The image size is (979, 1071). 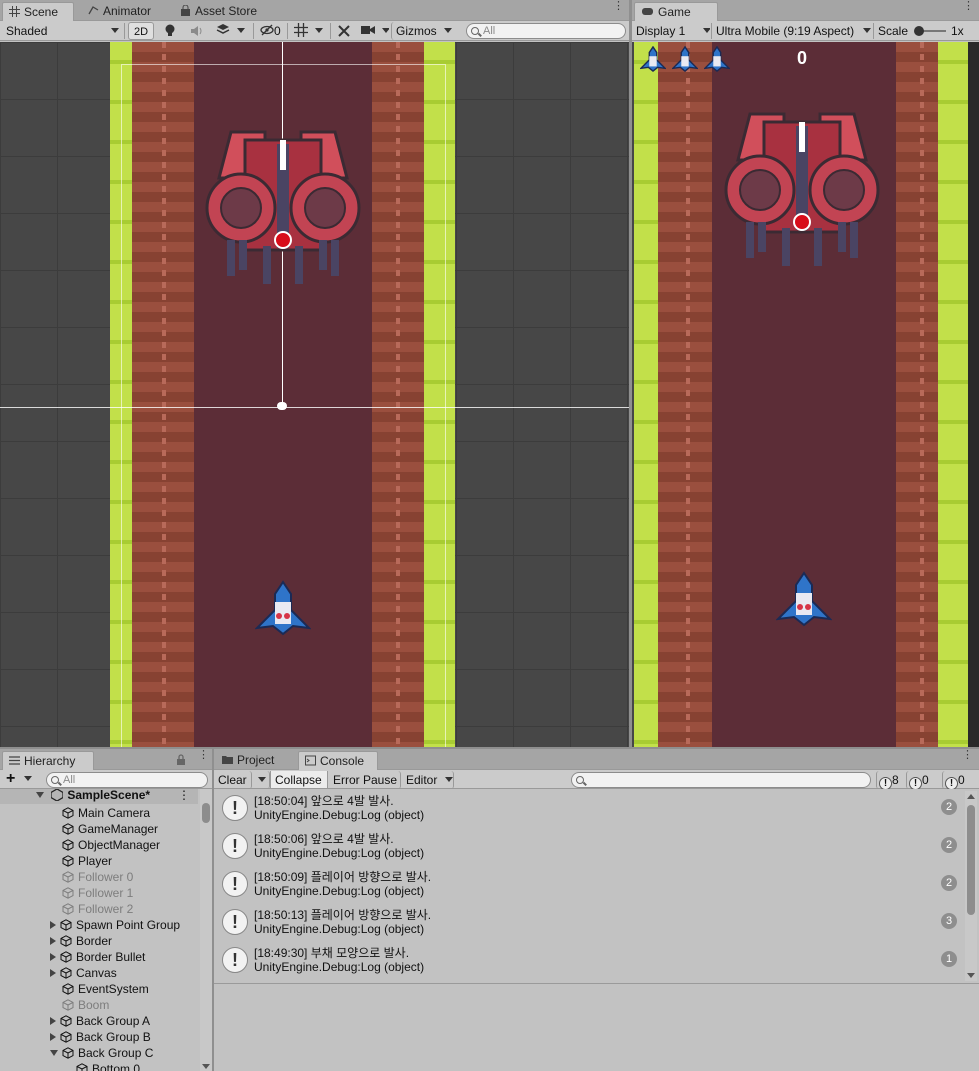 I want to click on tab-hierarchy: Hierarchy, so click(x=48, y=760).